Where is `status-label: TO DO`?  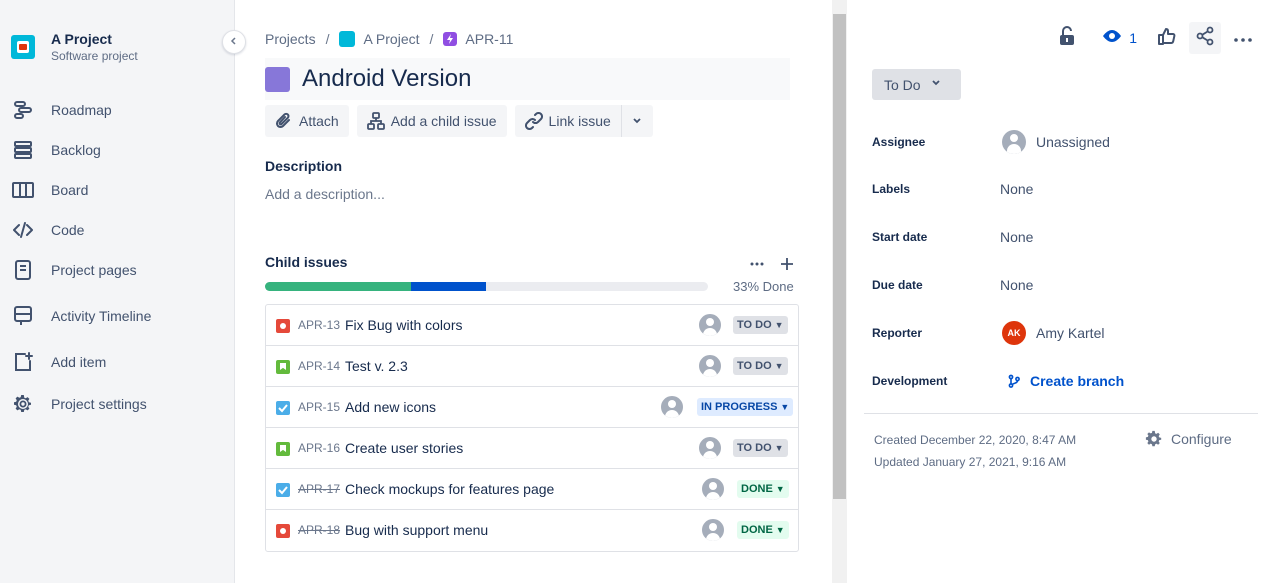
status-label: TO DO is located at coordinates (754, 448).